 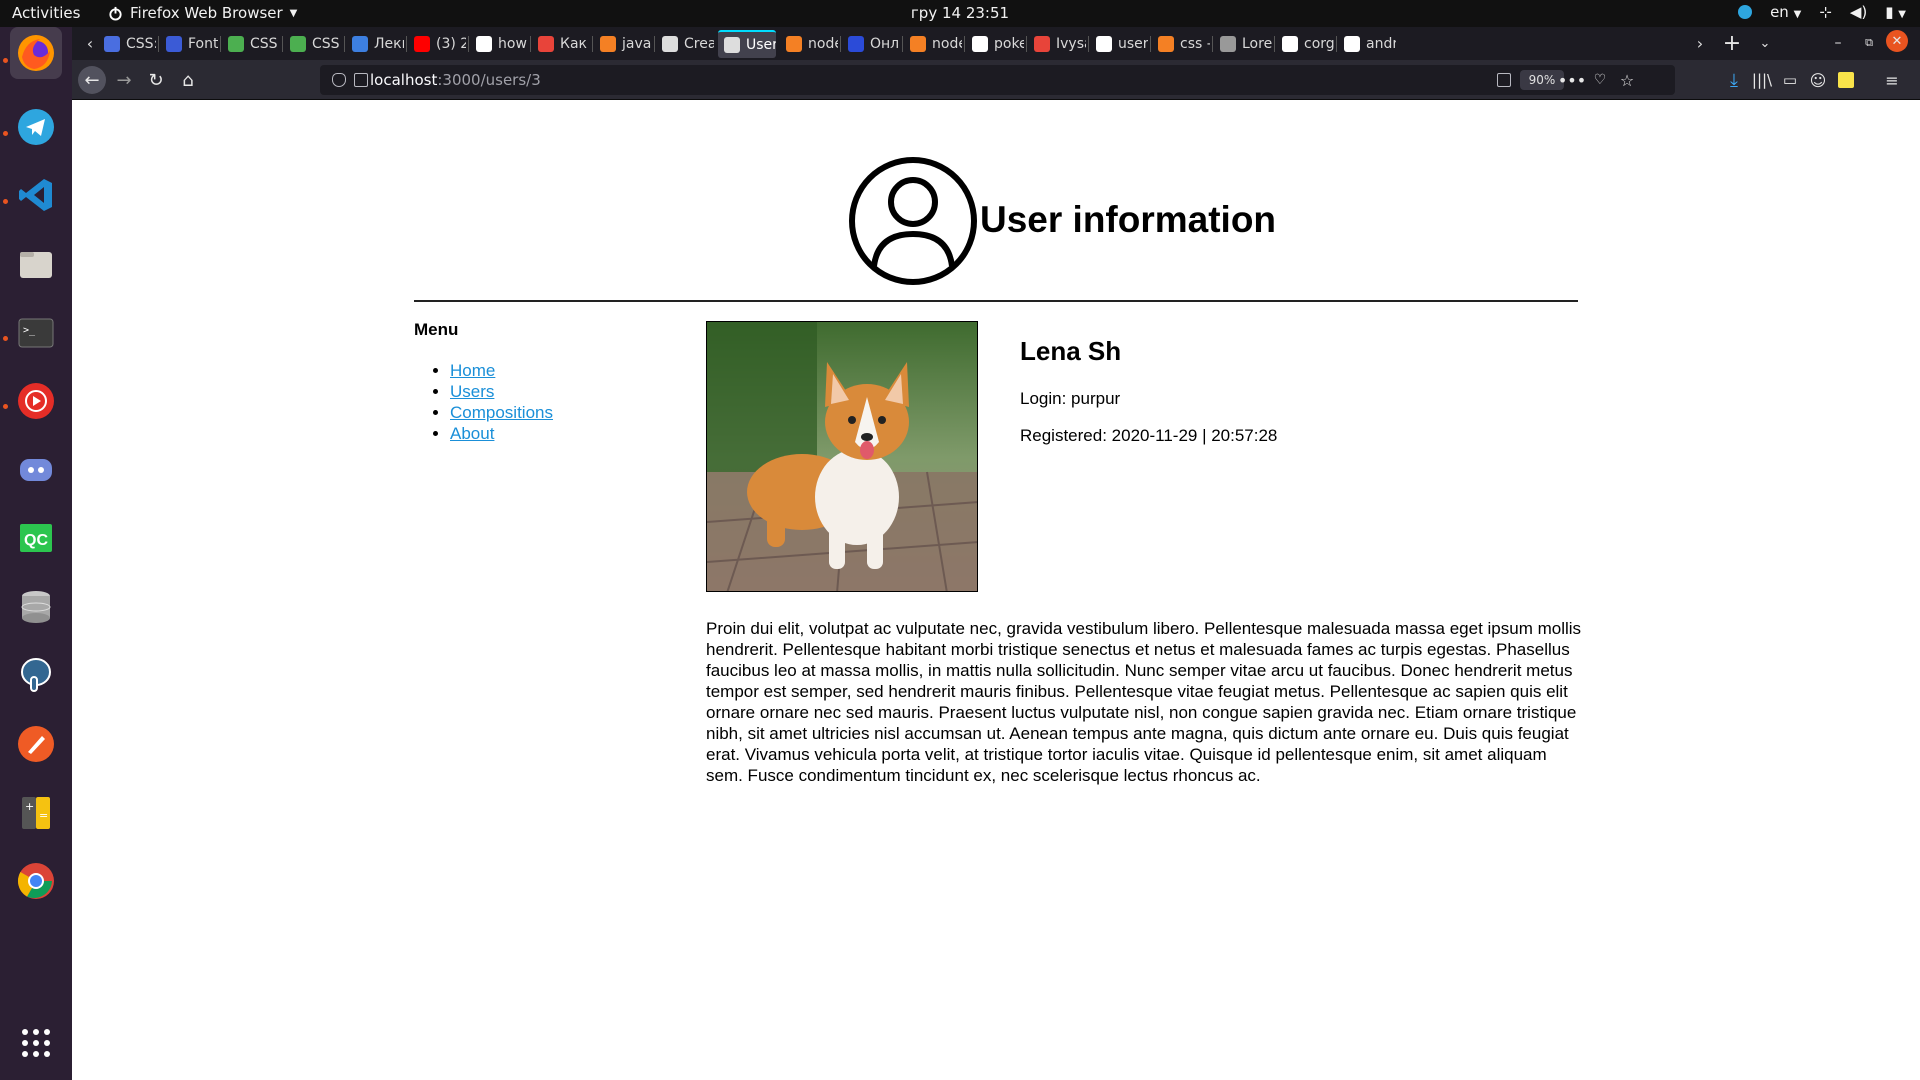 I want to click on tab: javas, so click(x=623, y=44).